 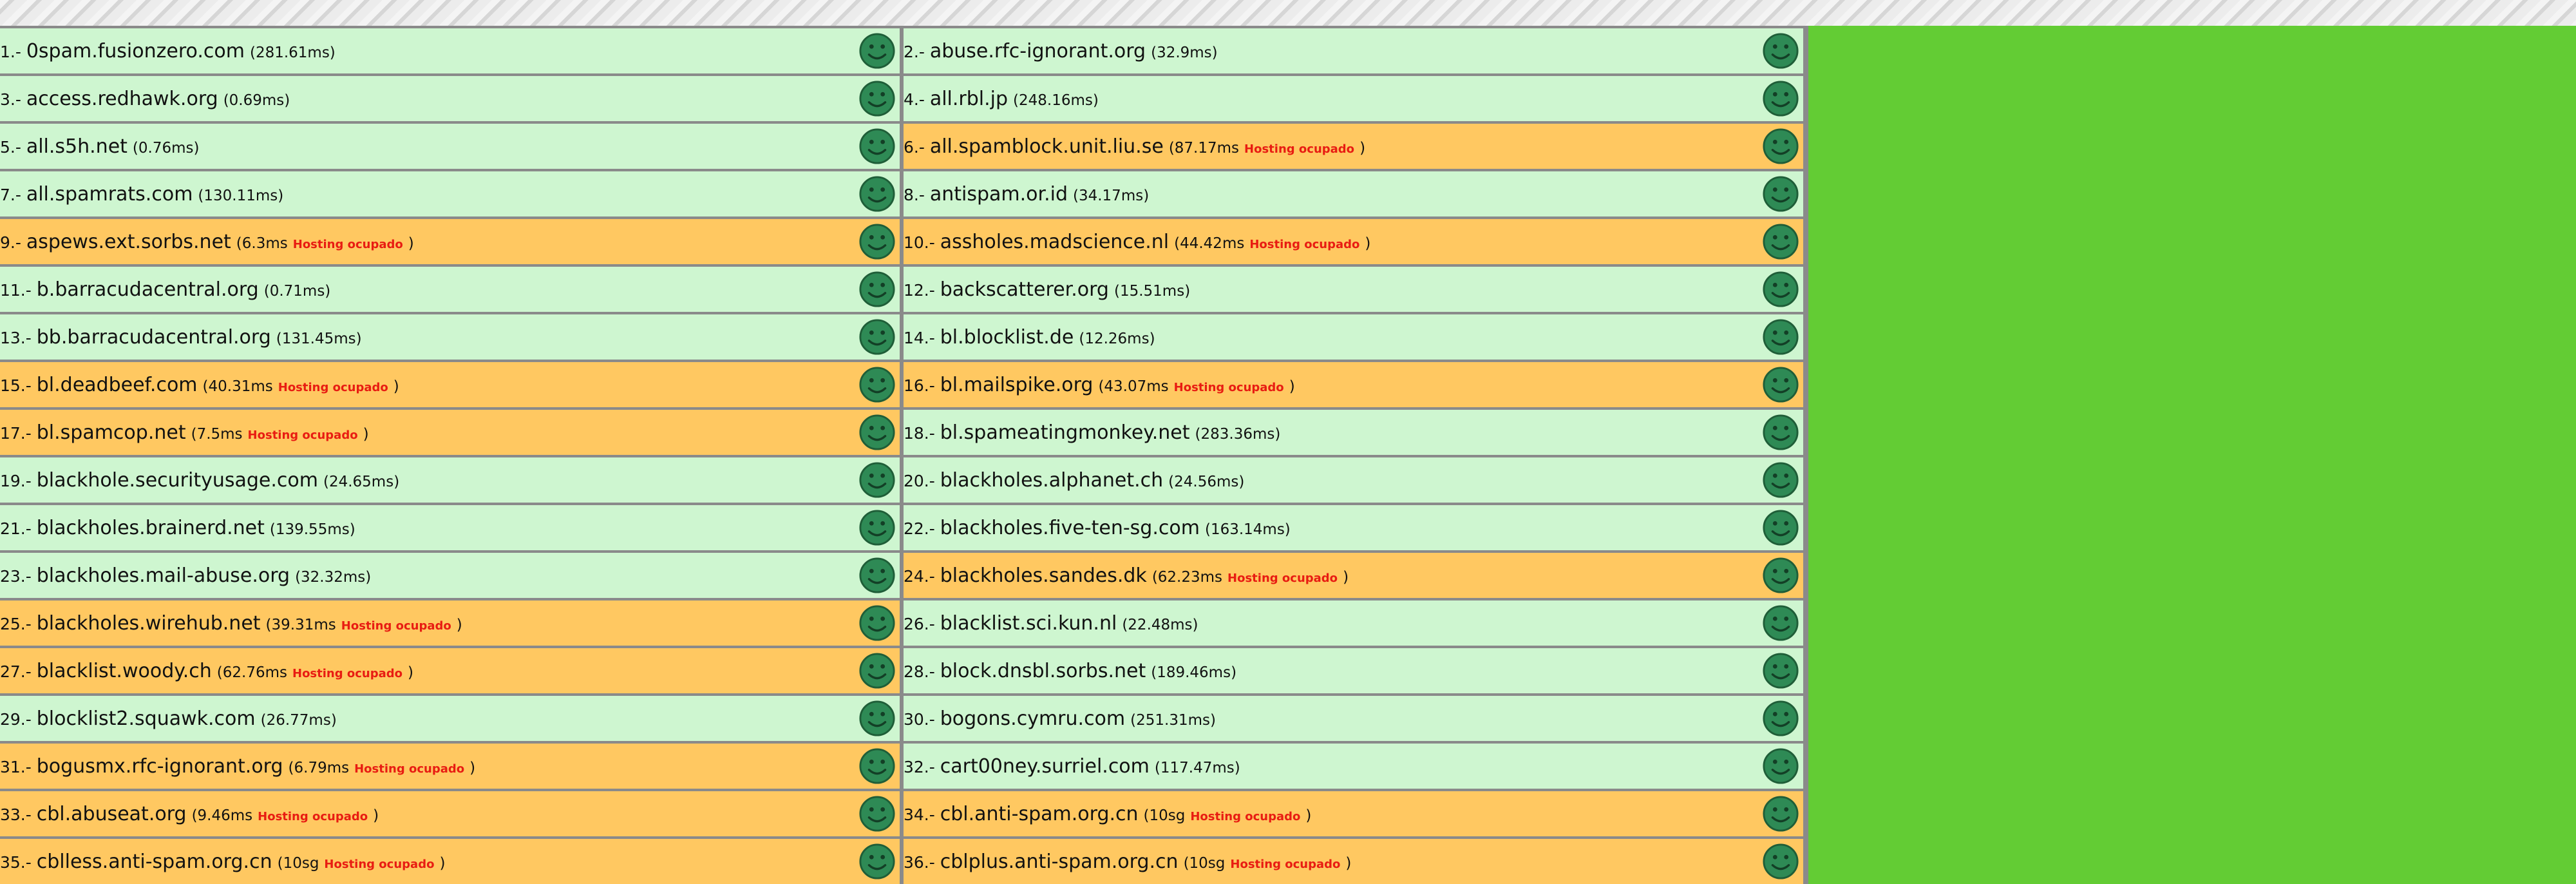 I want to click on response-time: (87.17ms, so click(x=1204, y=148).